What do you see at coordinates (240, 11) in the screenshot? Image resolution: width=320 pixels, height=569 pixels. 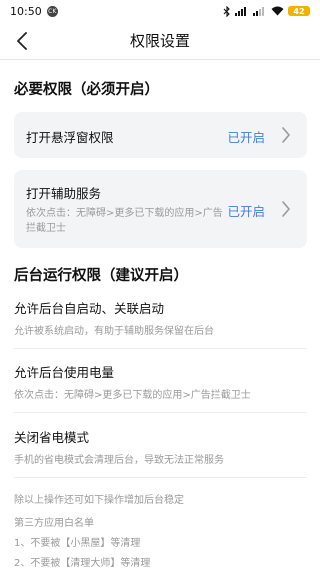 I see `signal-icon` at bounding box center [240, 11].